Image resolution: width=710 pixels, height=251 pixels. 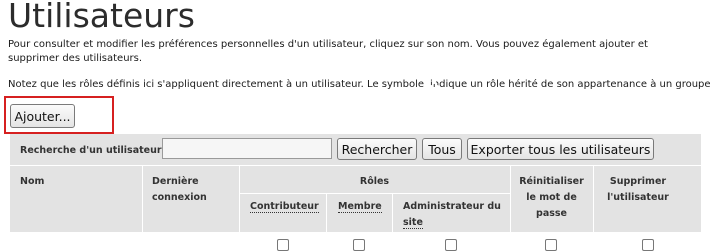 What do you see at coordinates (377, 149) in the screenshot?
I see `search-button: Rechercher` at bounding box center [377, 149].